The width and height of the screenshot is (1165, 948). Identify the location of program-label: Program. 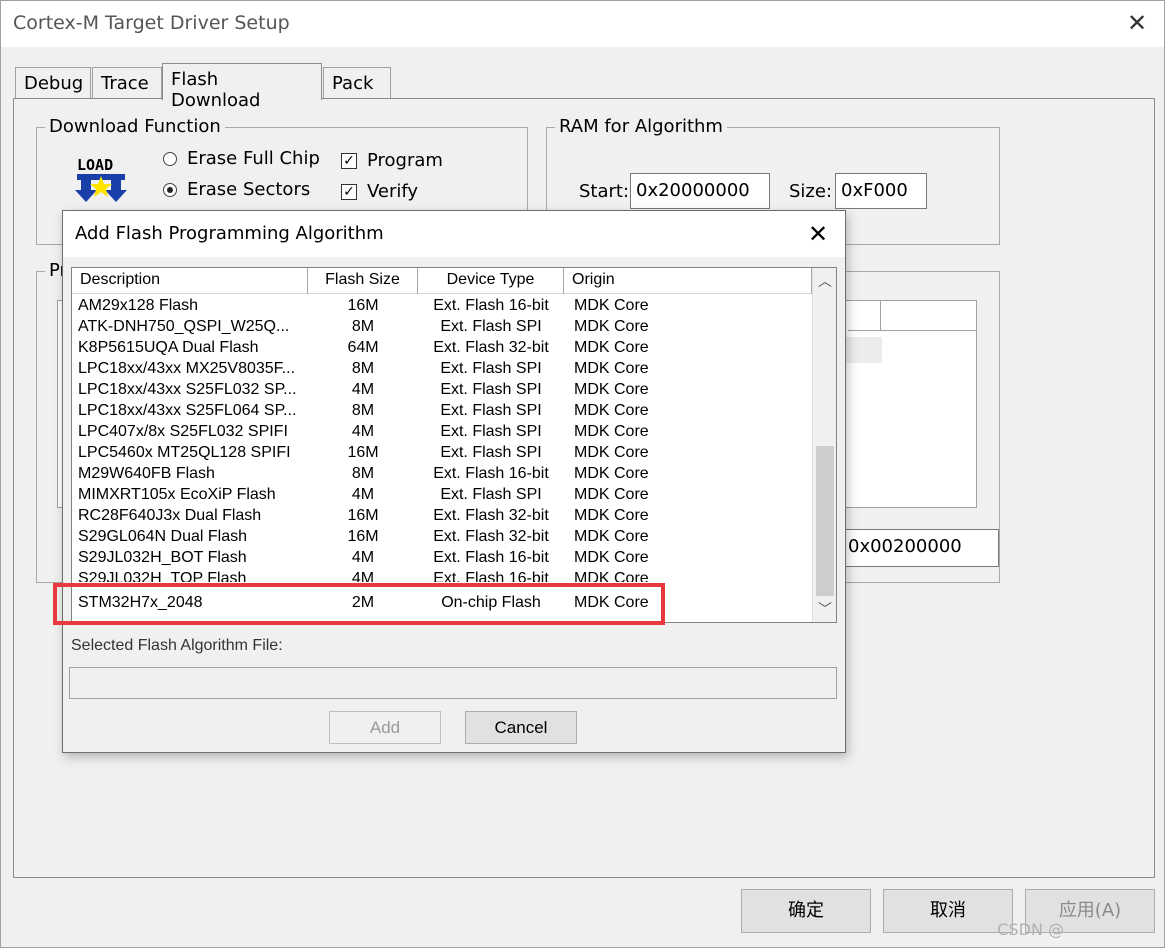
(405, 160).